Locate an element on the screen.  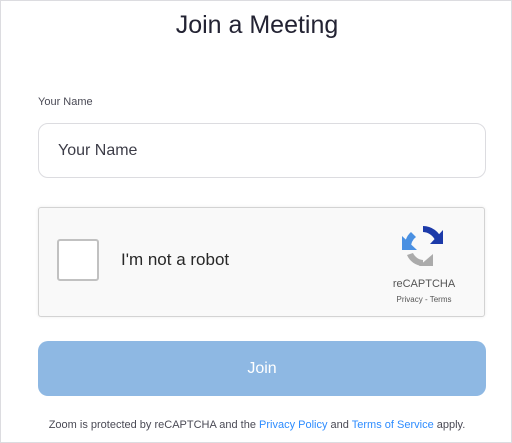
privacy-policy-link: Privacy Policy is located at coordinates (293, 425).